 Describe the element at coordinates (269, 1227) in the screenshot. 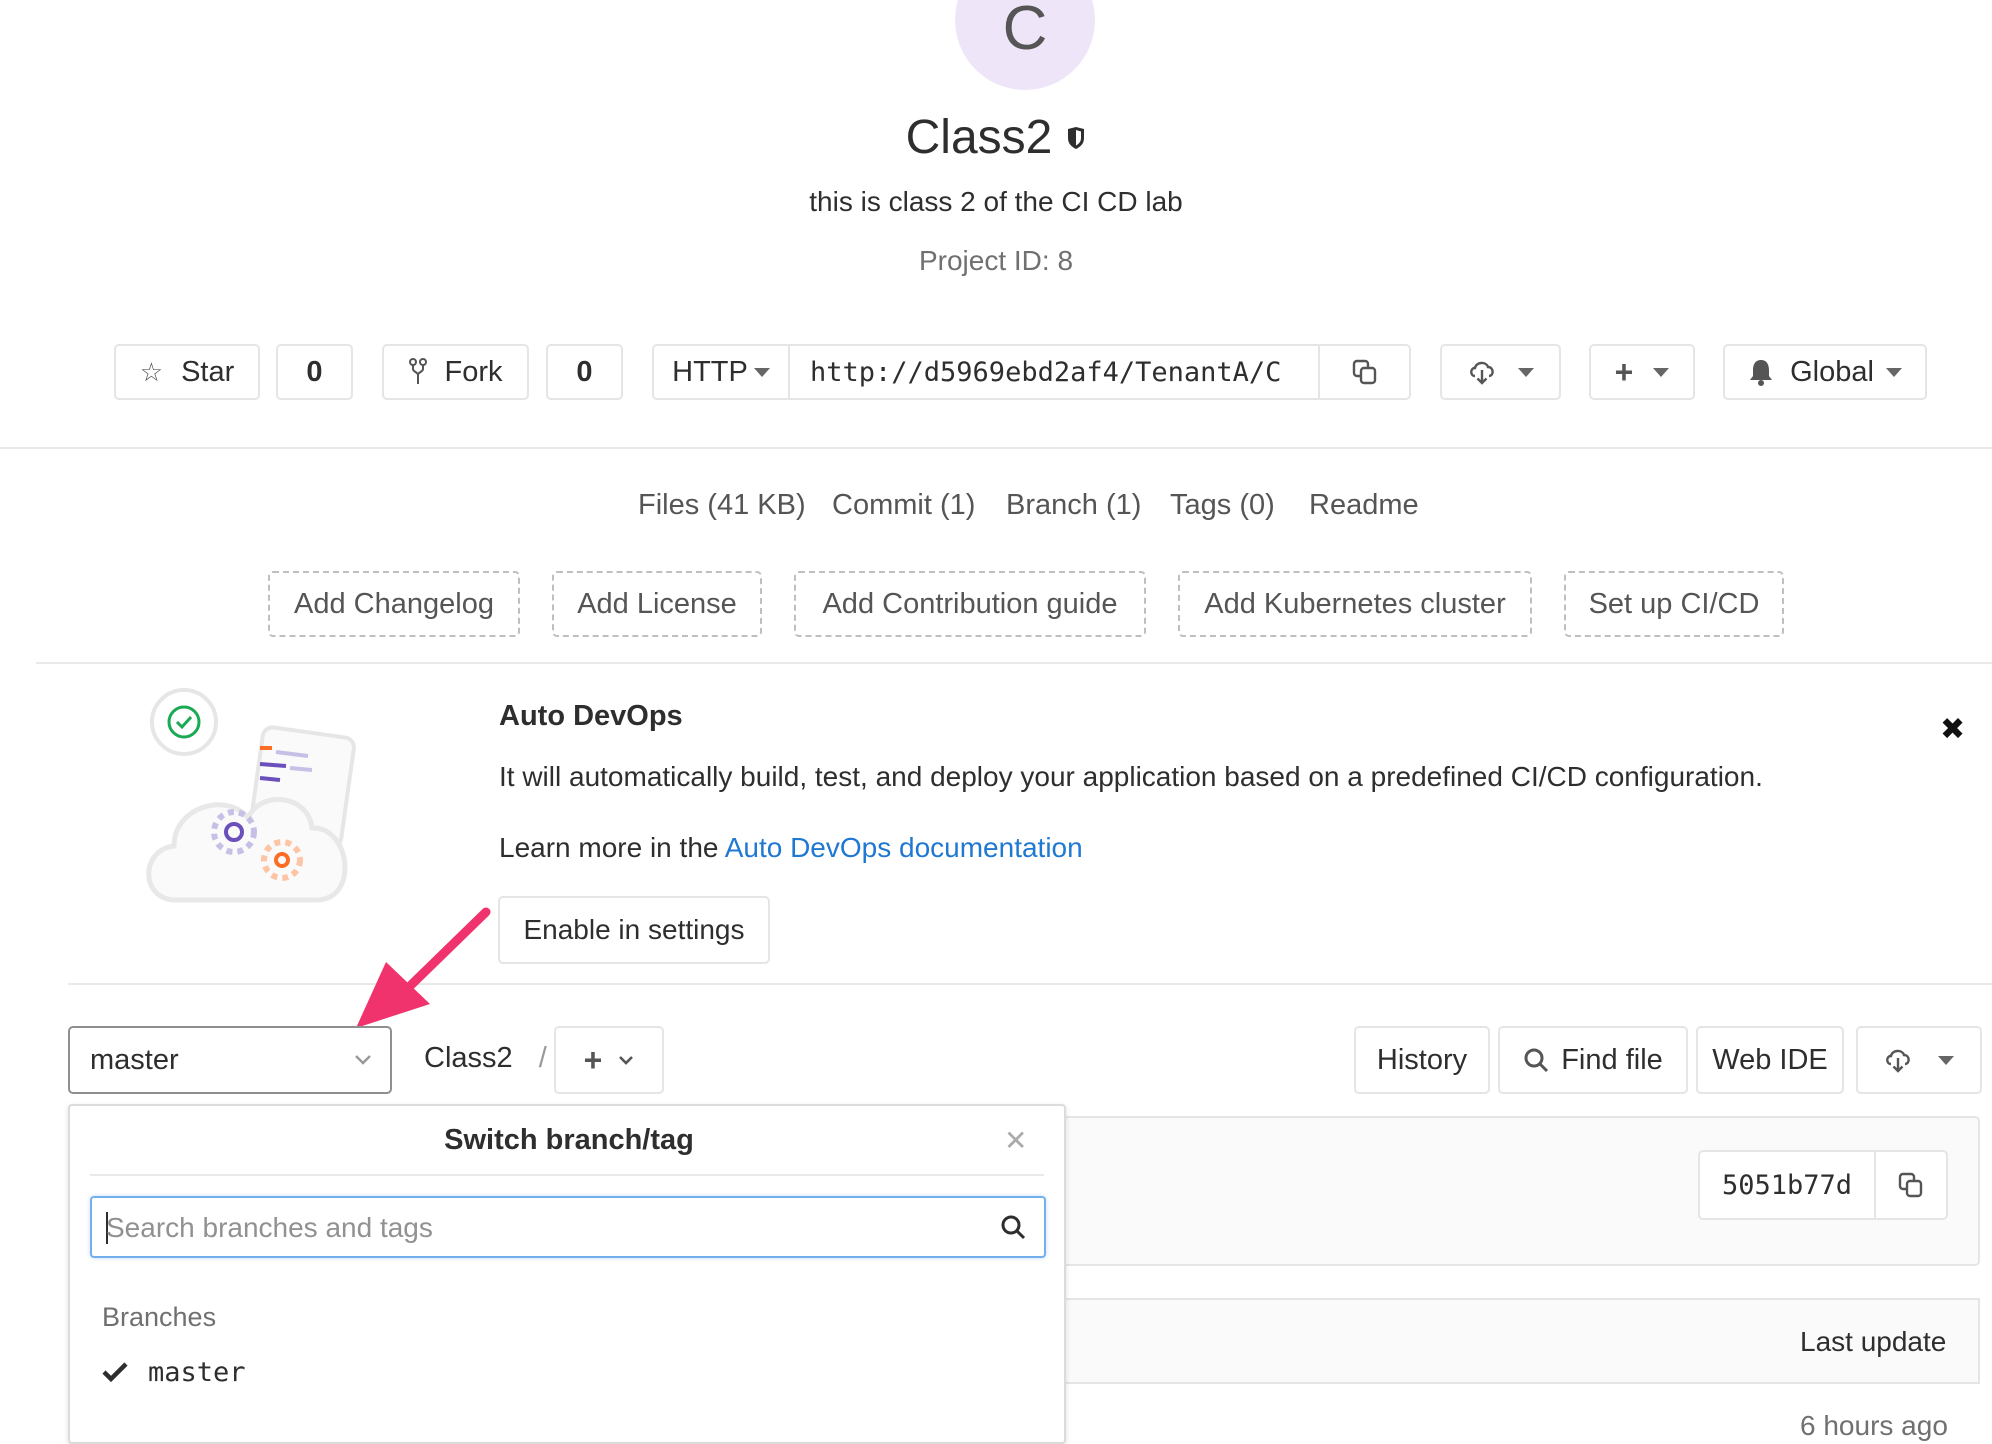

I see `search-placeholder: Search branches and tags` at that location.